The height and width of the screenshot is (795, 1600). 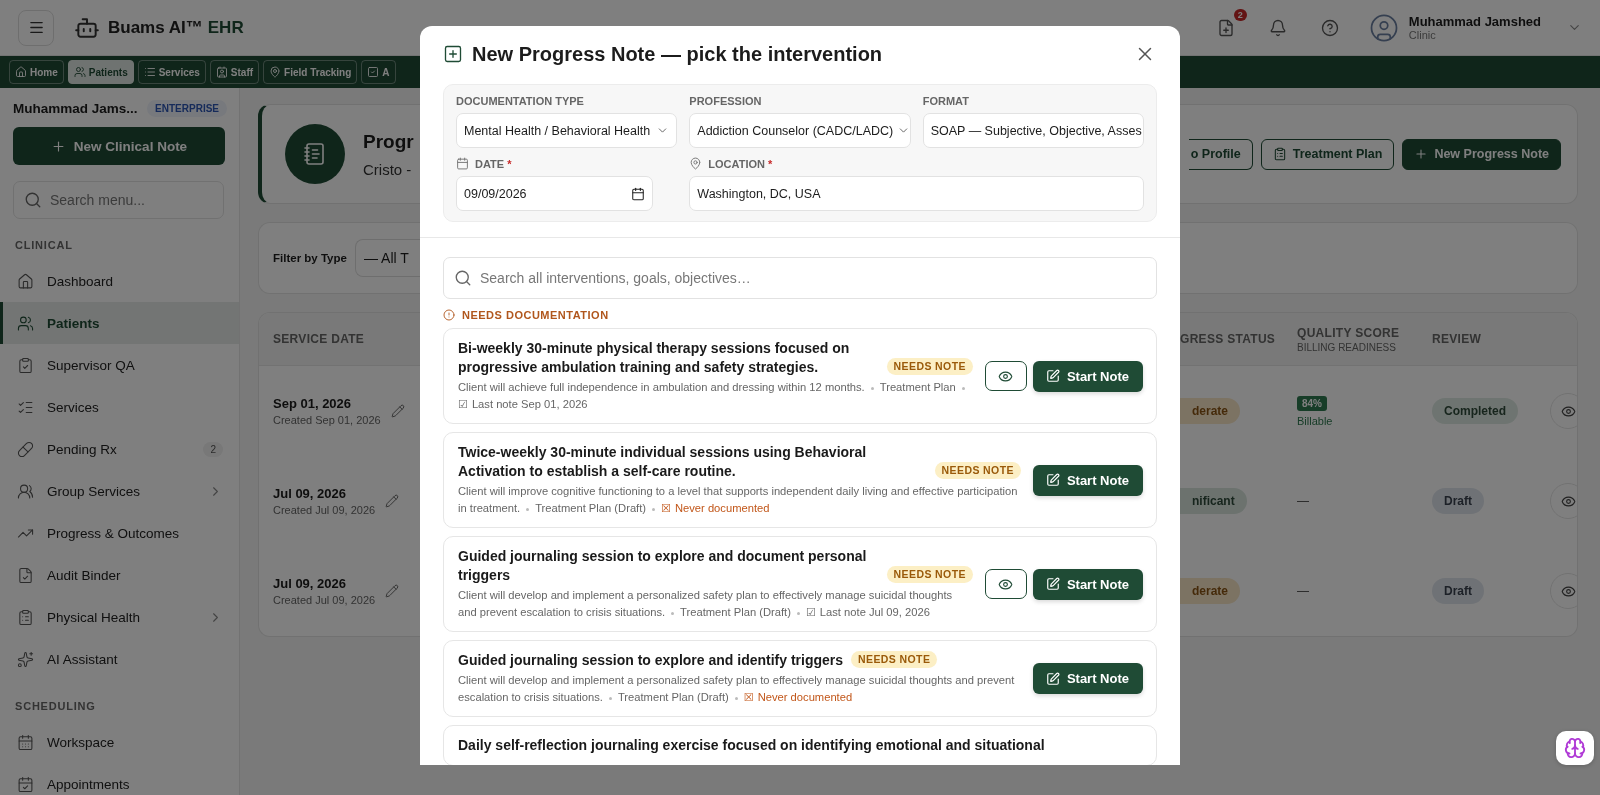 What do you see at coordinates (1349, 332) in the screenshot?
I see `column-header: QUALITY SCORE` at bounding box center [1349, 332].